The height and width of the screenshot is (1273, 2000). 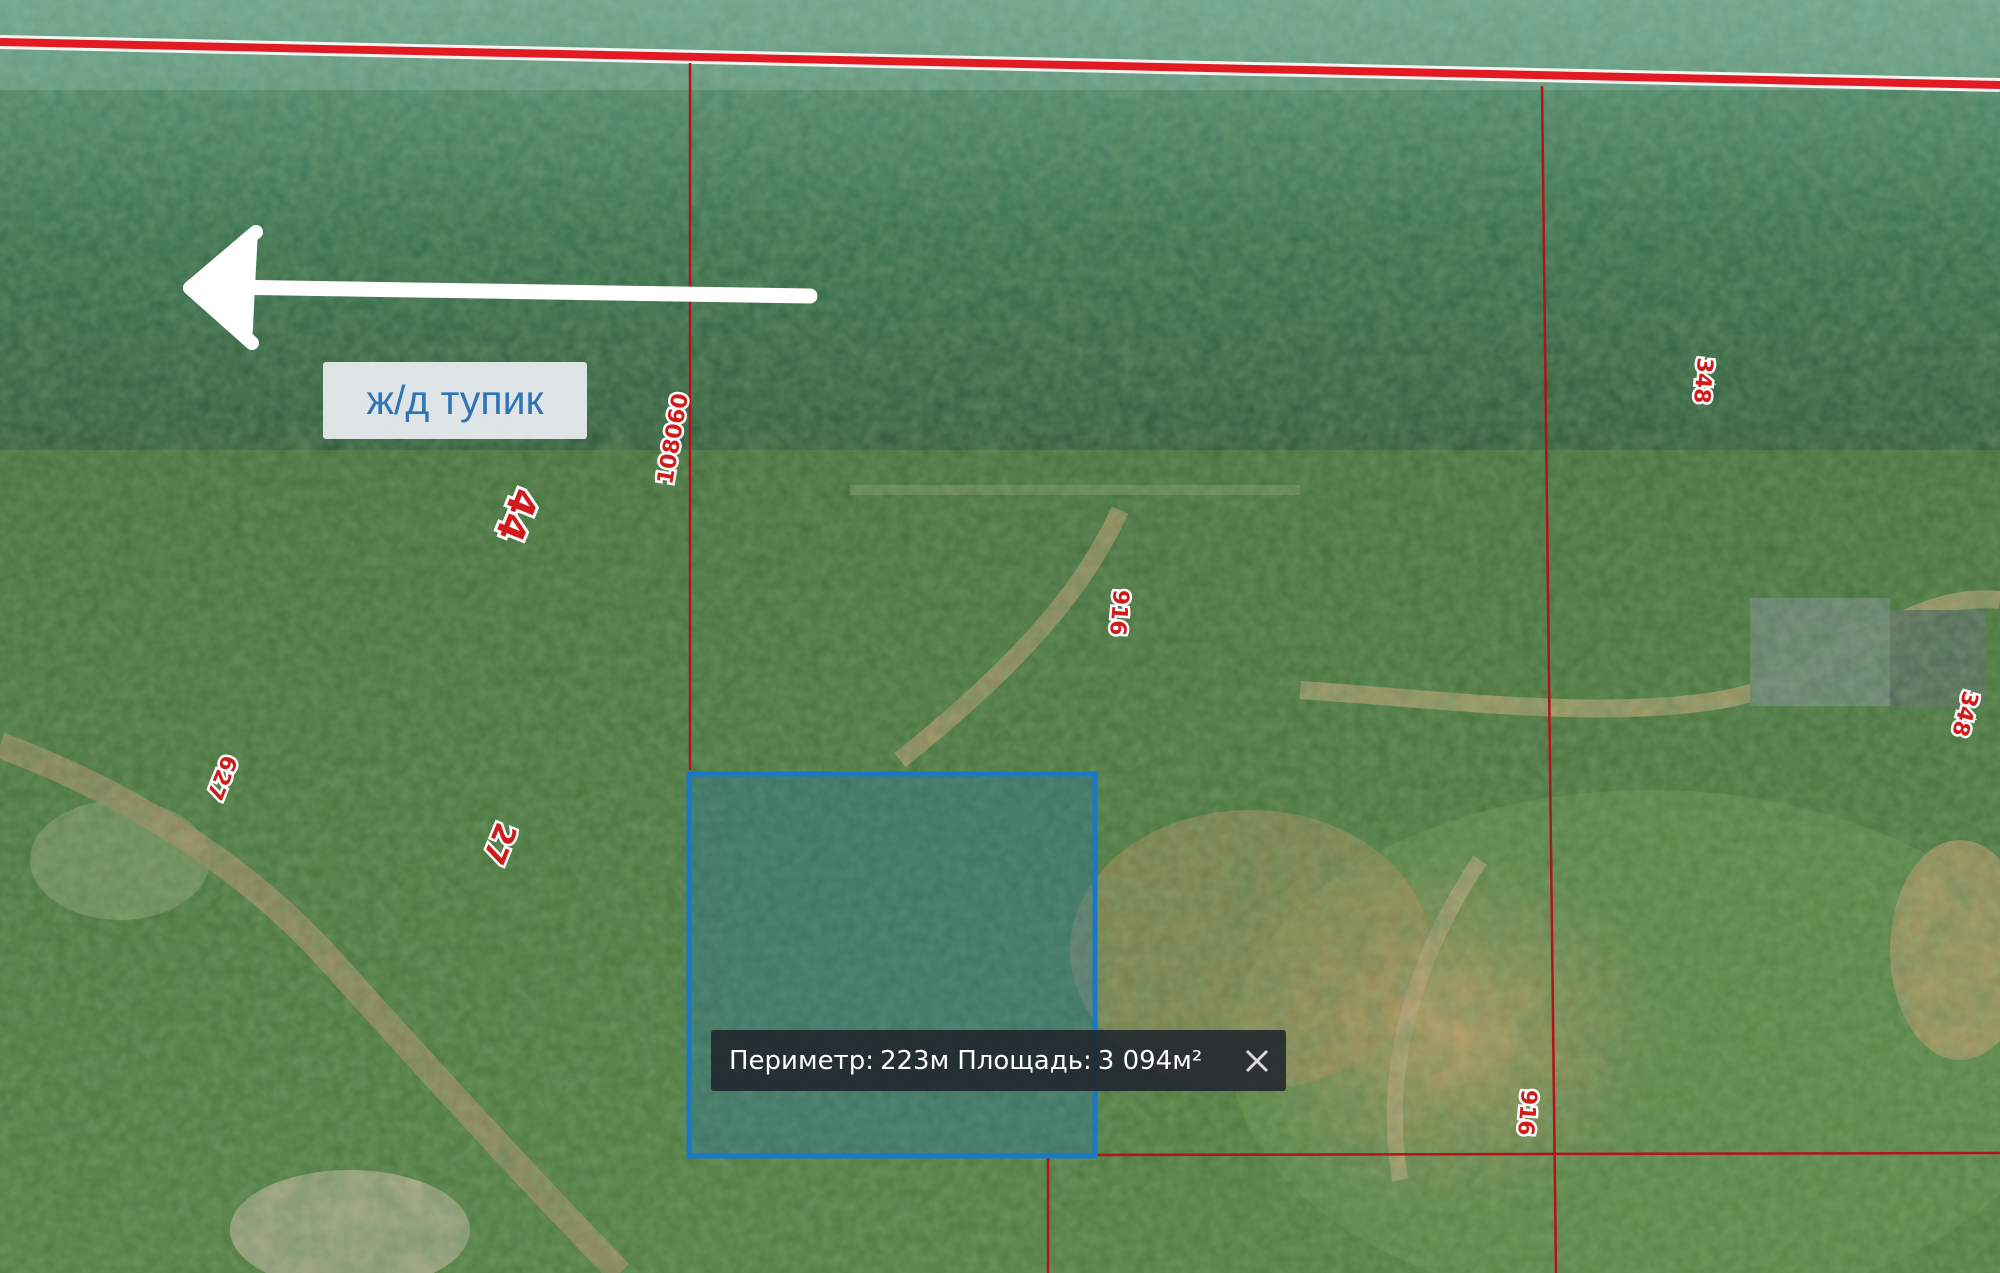 I want to click on selection-rectangle, so click(x=892, y=965).